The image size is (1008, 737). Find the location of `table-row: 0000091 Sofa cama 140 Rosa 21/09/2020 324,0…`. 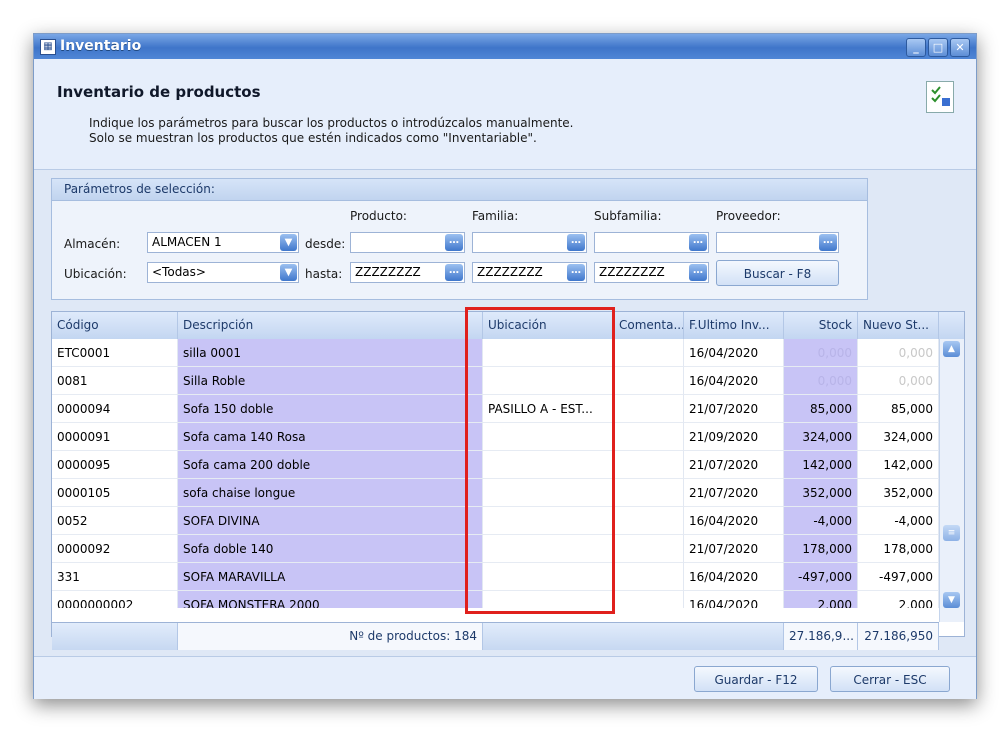

table-row: 0000091 Sofa cama 140 Rosa 21/09/2020 324,0… is located at coordinates (495, 437).